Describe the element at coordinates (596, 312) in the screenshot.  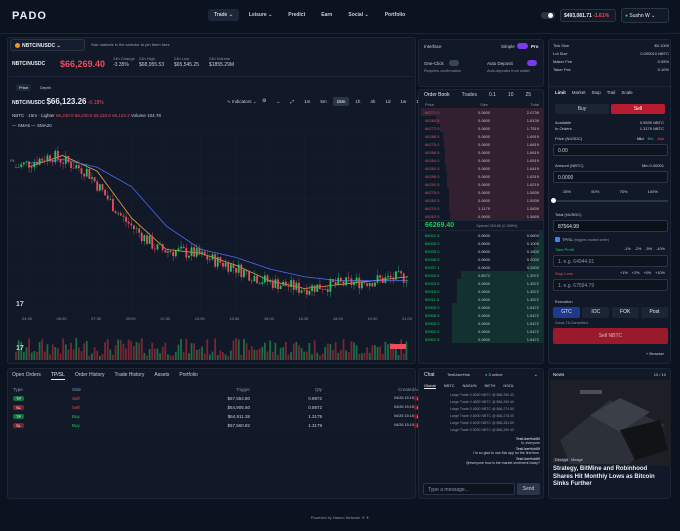
I see `exec-ioc: IOC` at that location.